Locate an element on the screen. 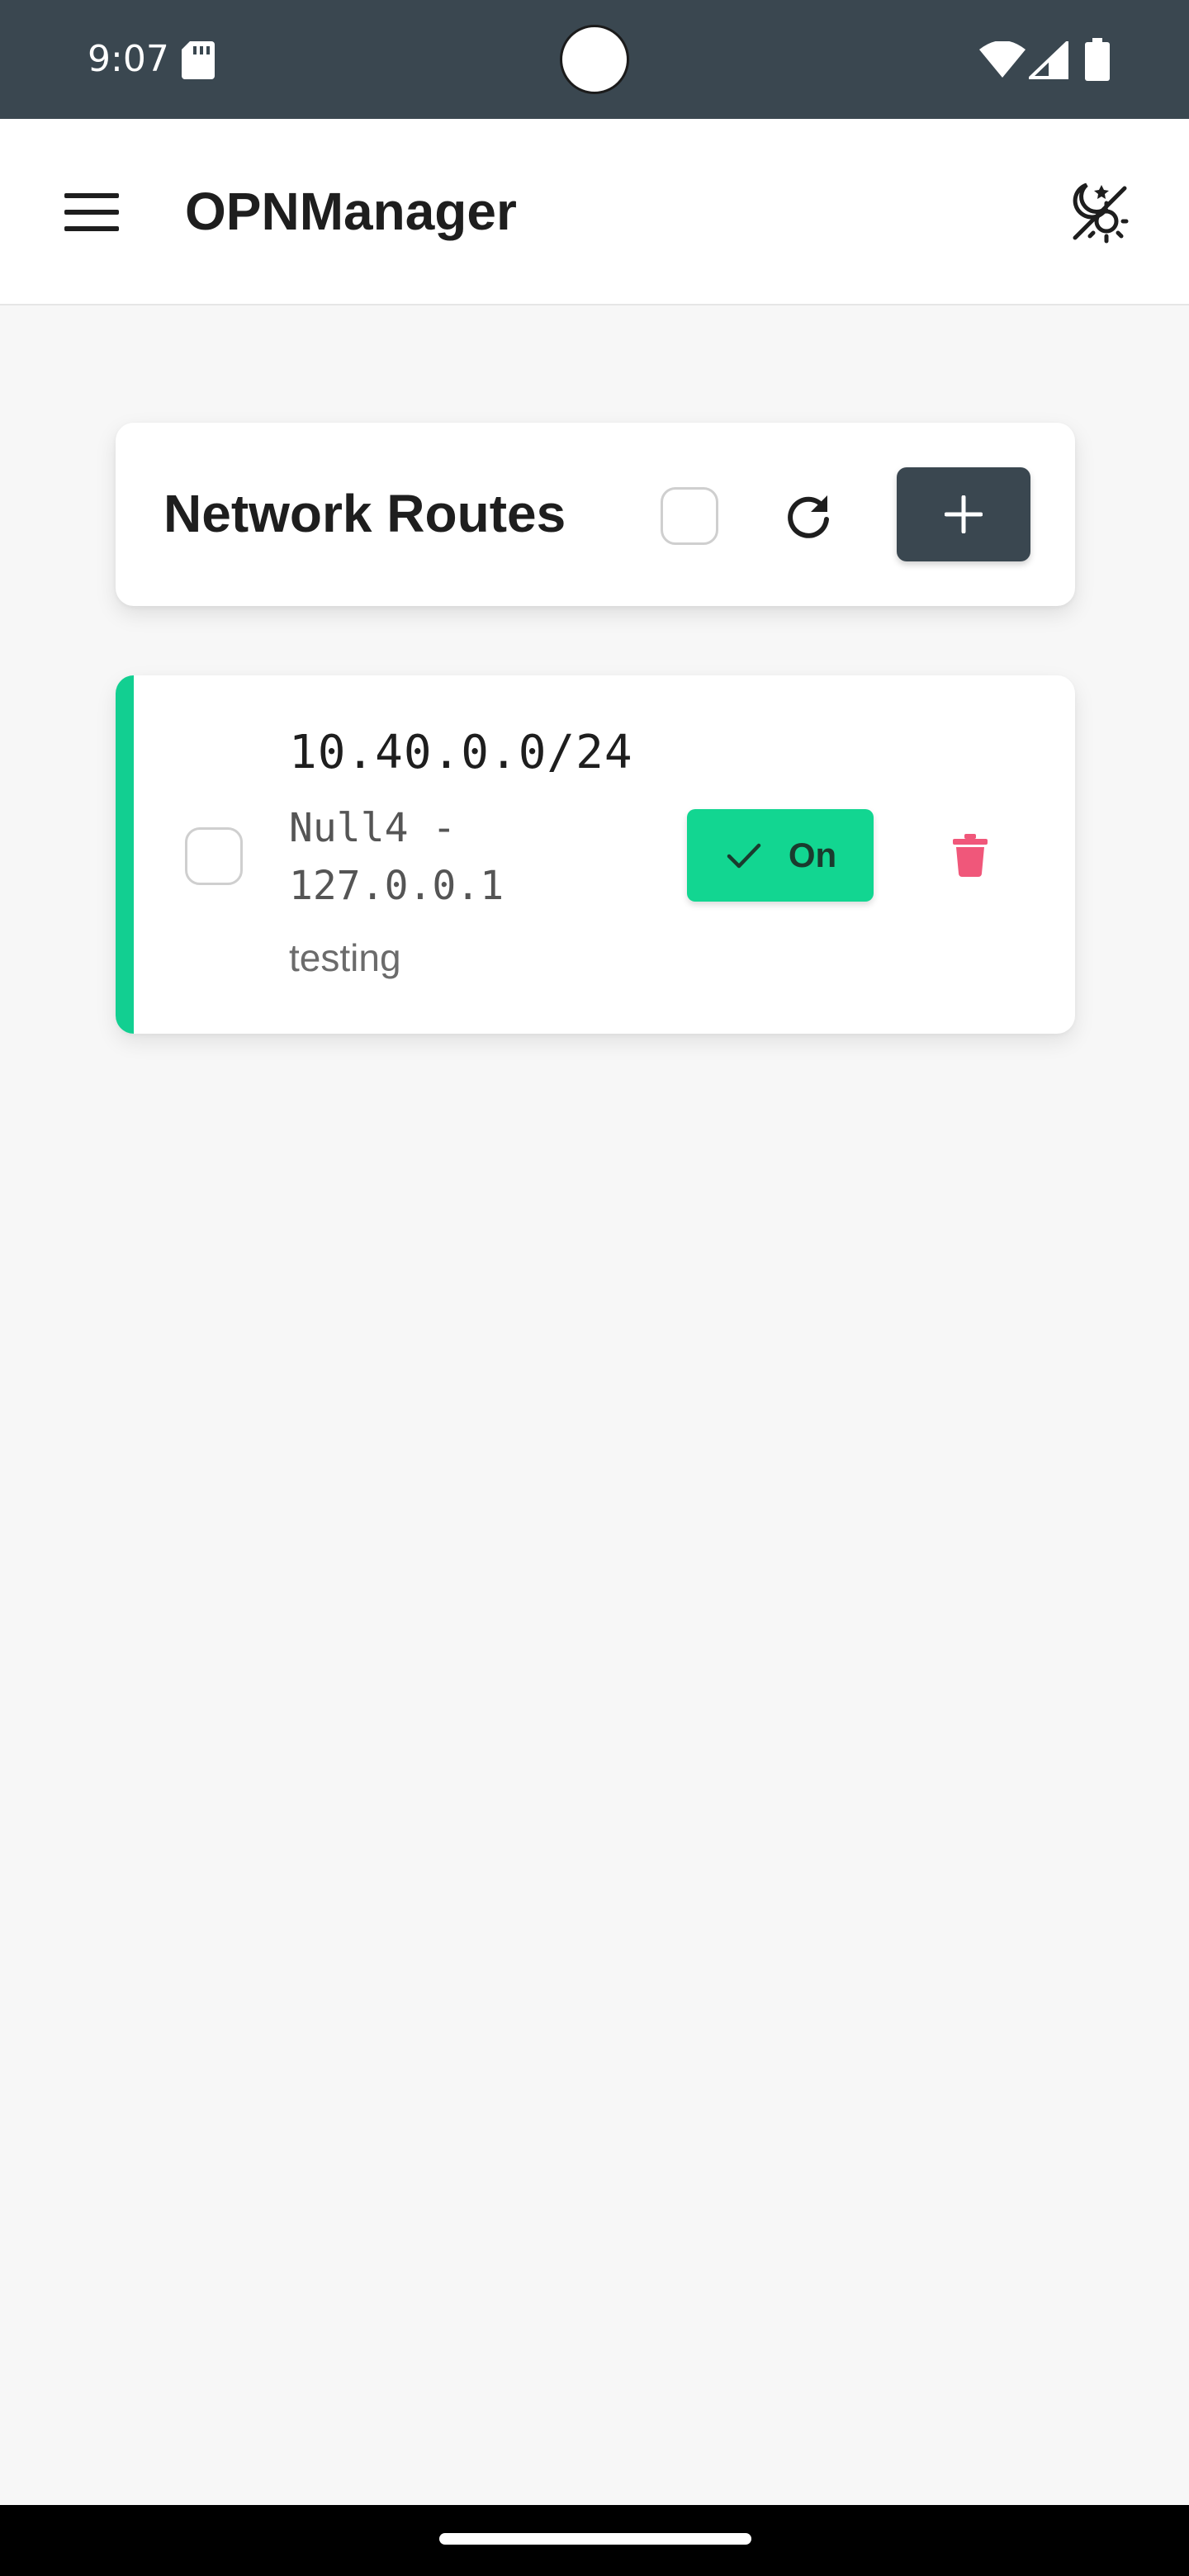 The height and width of the screenshot is (2576, 1189). plus-icon is located at coordinates (964, 514).